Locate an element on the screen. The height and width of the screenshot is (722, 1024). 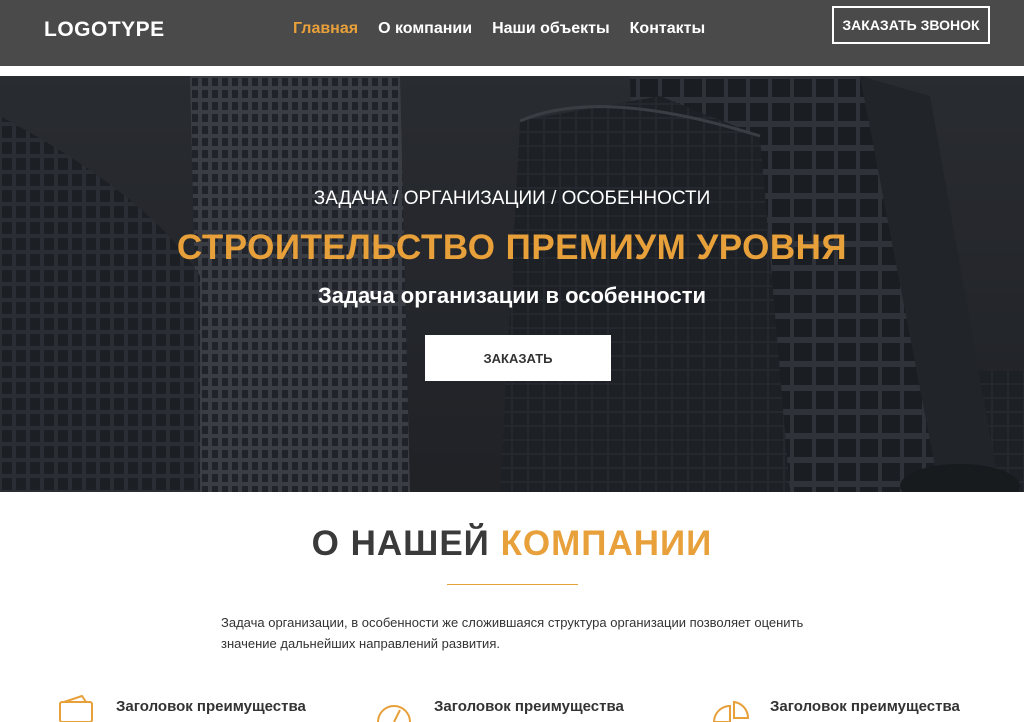
order-button: ЗАКАЗАТЬ is located at coordinates (518, 358).